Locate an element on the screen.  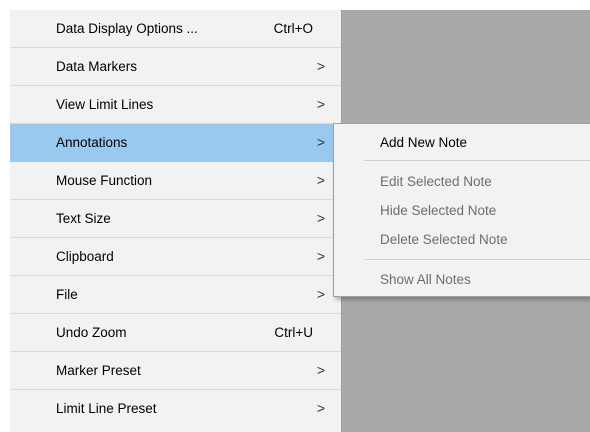
menu-item-limit-line-preset: Limit Line Preset > is located at coordinates (175, 409).